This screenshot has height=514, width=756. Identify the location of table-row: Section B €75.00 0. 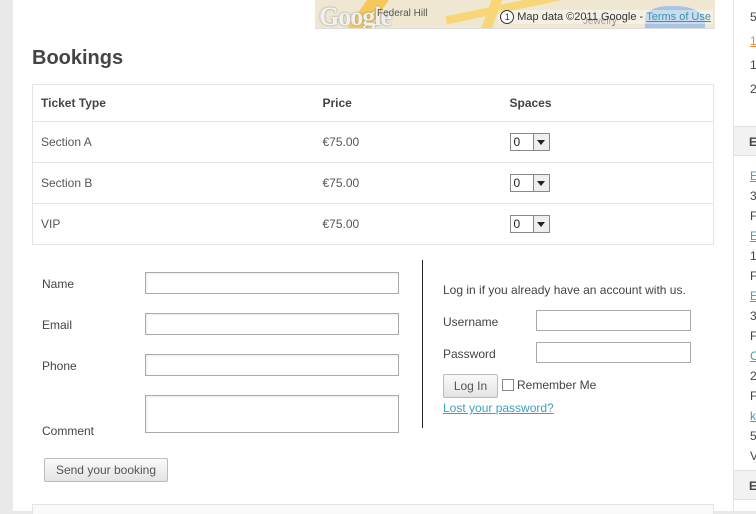
(373, 183).